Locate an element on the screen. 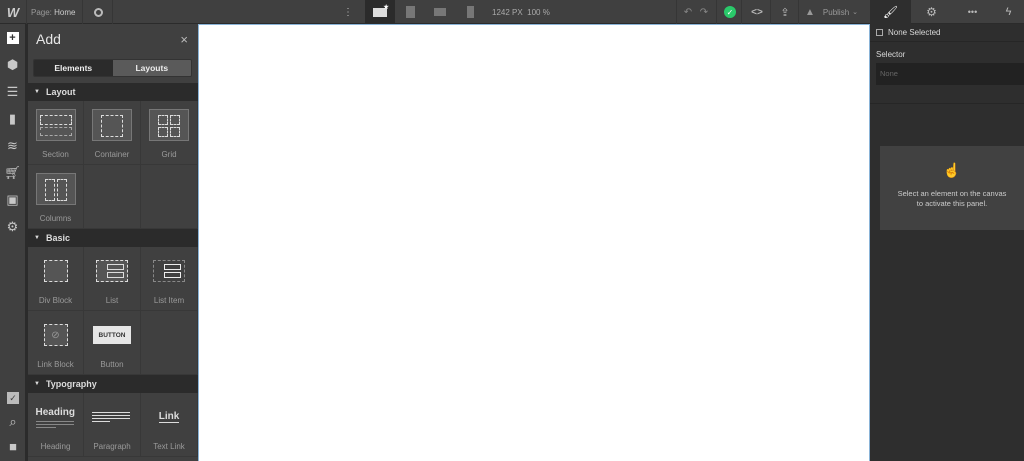 The image size is (1024, 461). more-icon: ⋮ is located at coordinates (348, 12).